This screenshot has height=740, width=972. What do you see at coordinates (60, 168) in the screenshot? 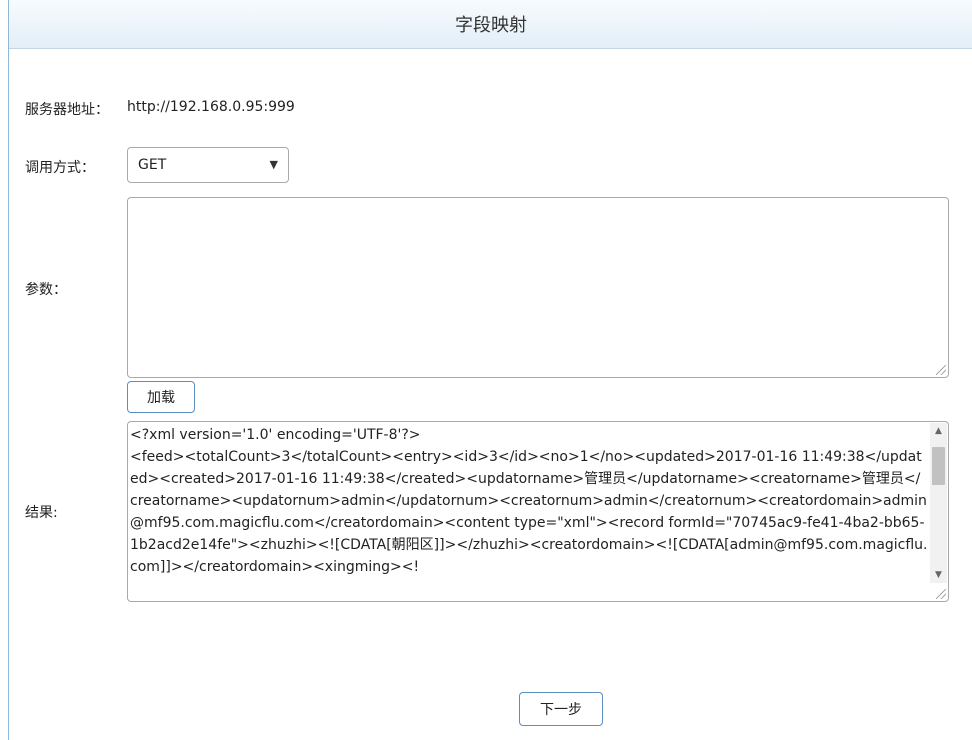
I see `method-label: 调用方式：` at bounding box center [60, 168].